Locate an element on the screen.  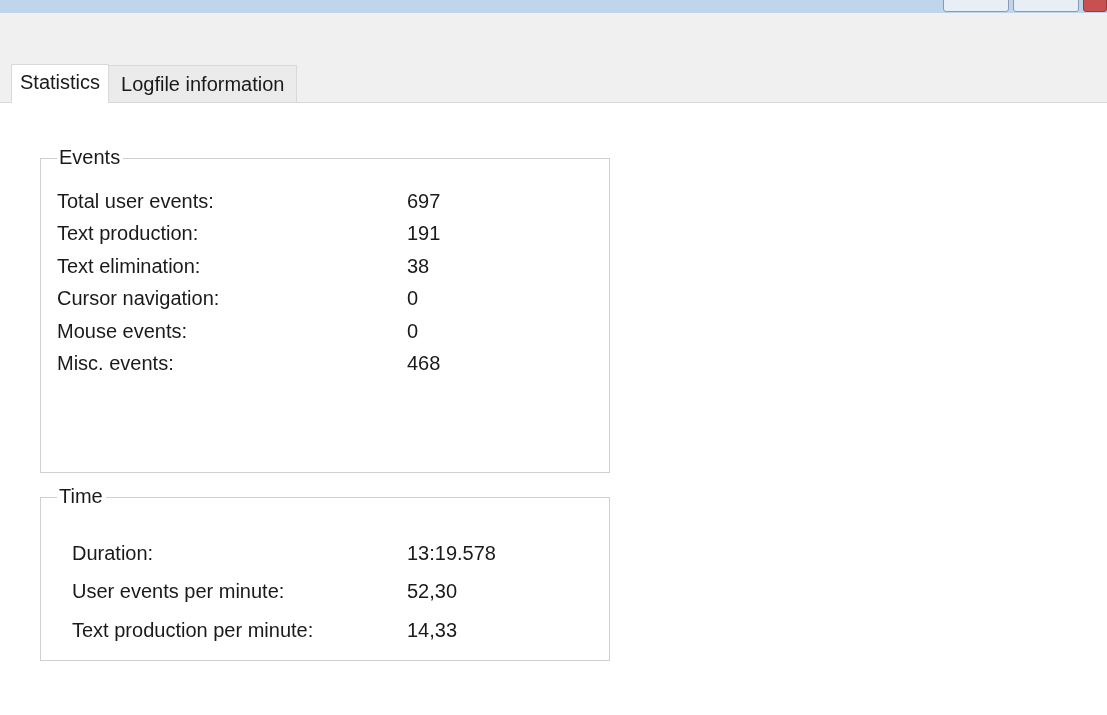
stat-label: Total user events: is located at coordinates (136, 201).